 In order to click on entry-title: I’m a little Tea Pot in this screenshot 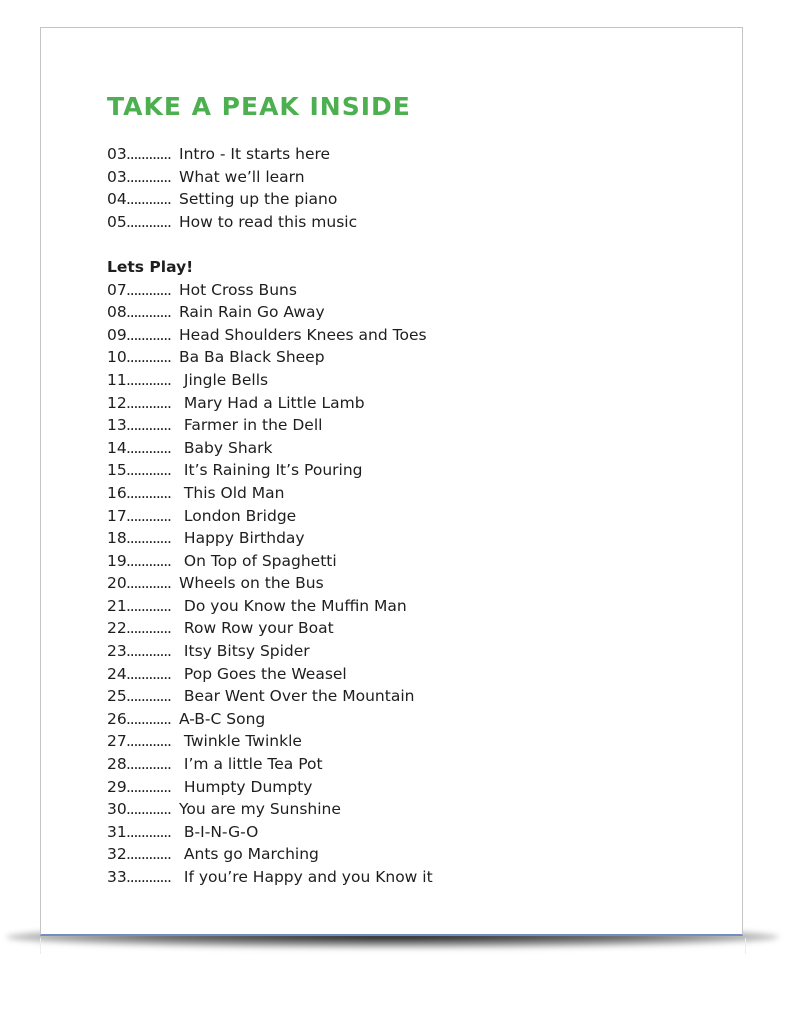, I will do `click(251, 764)`.